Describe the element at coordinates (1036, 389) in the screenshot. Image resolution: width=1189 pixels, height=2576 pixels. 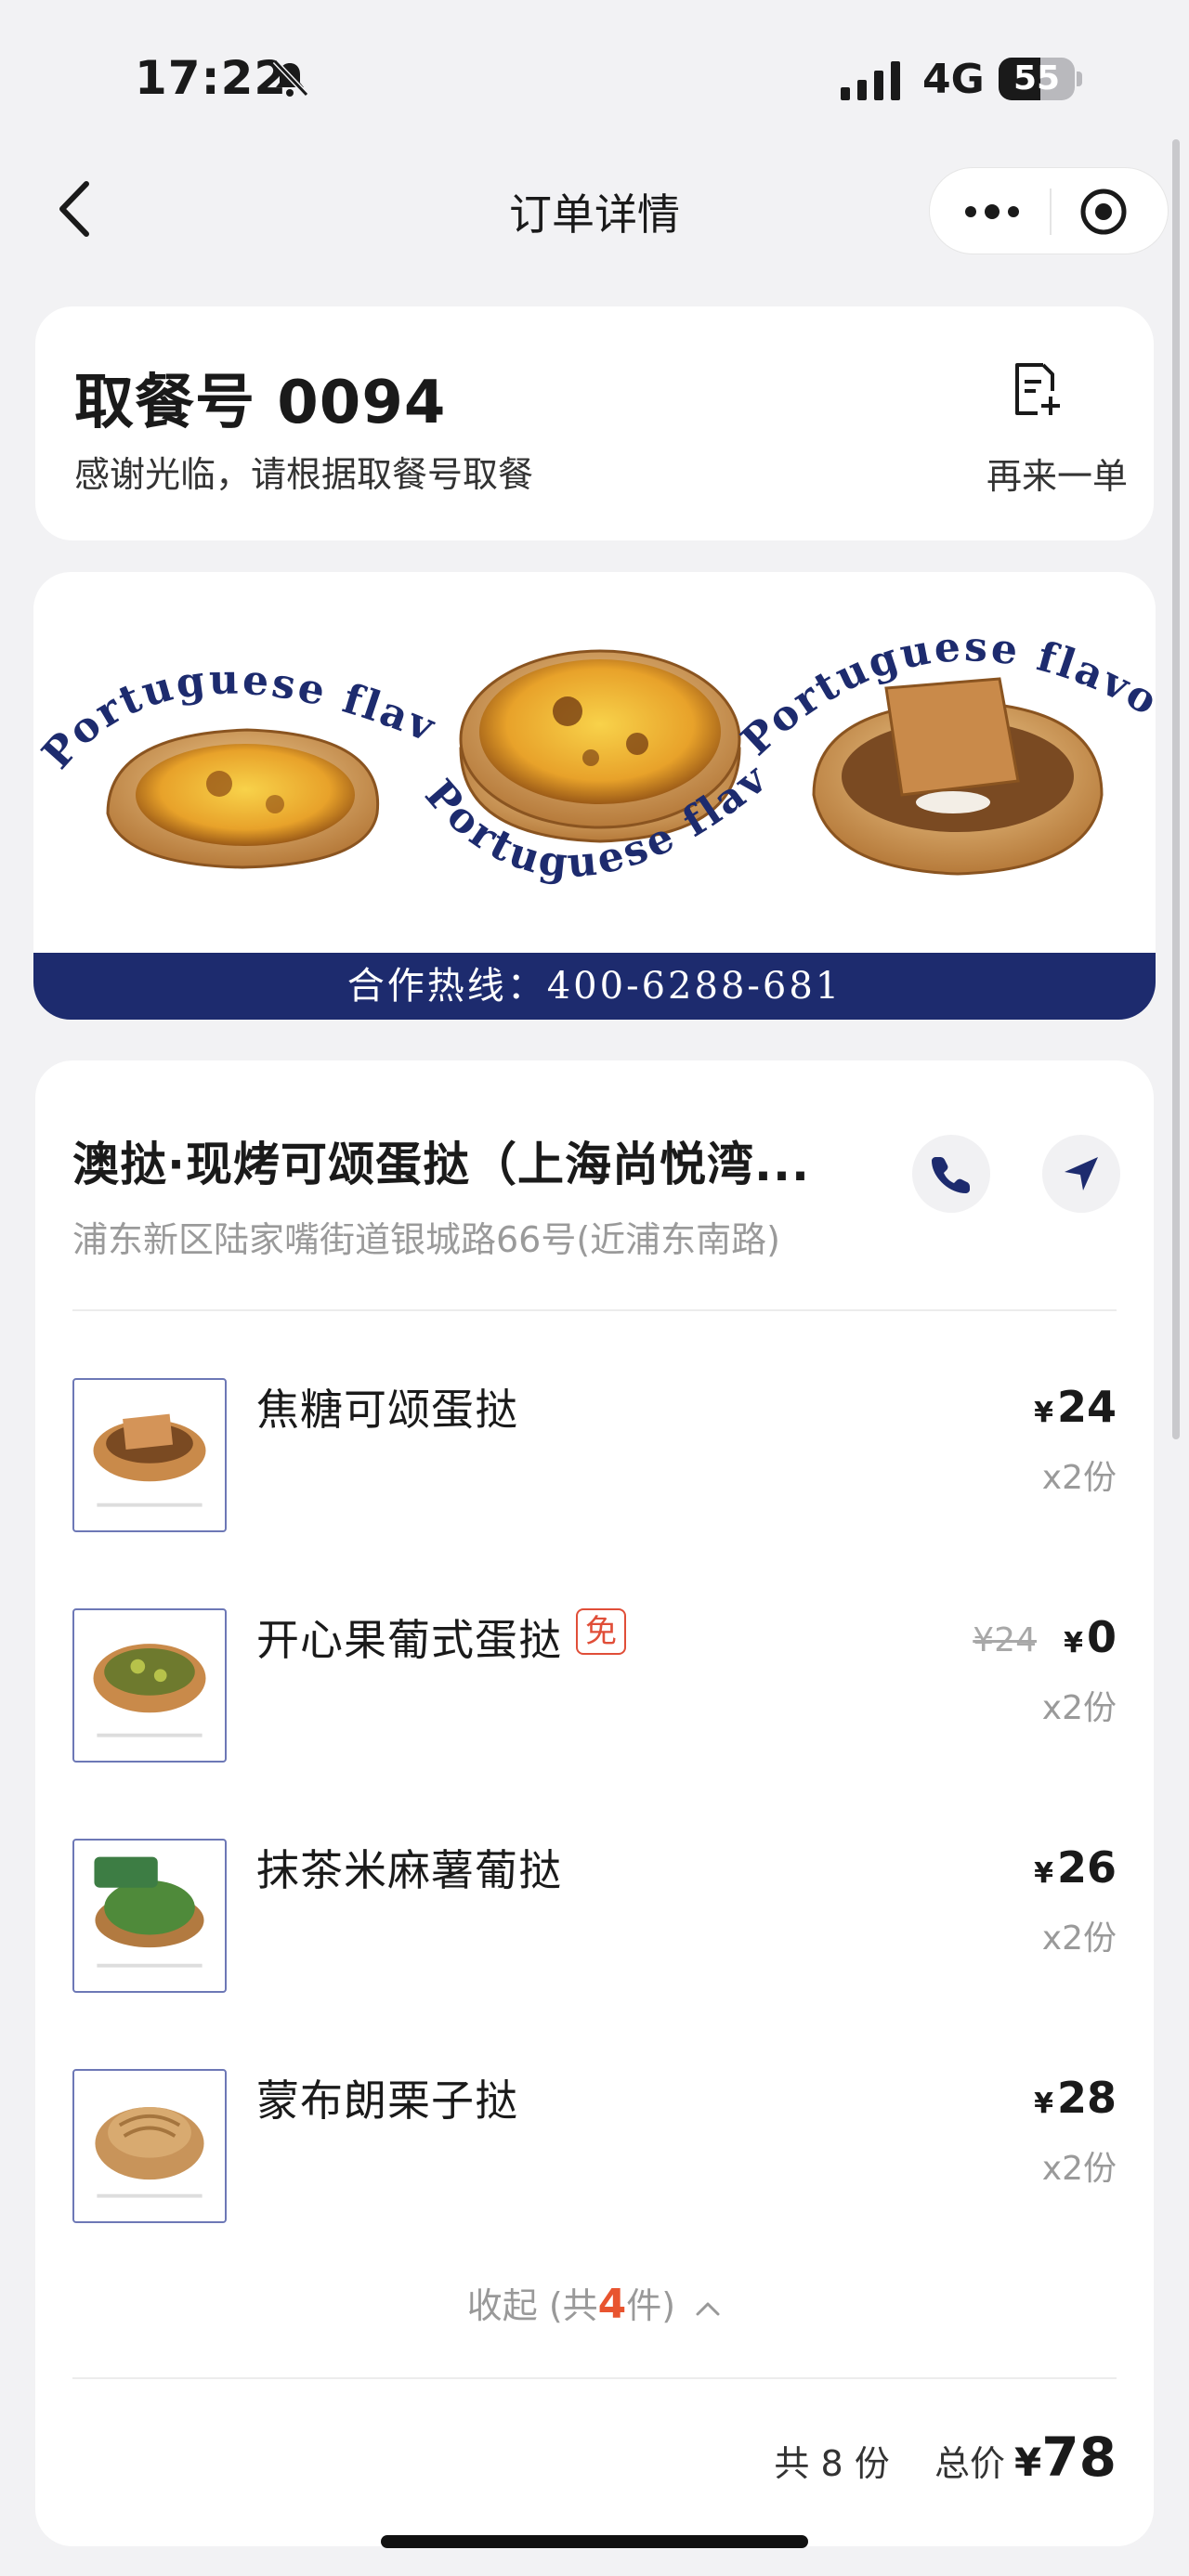
I see `reorder-icon` at that location.